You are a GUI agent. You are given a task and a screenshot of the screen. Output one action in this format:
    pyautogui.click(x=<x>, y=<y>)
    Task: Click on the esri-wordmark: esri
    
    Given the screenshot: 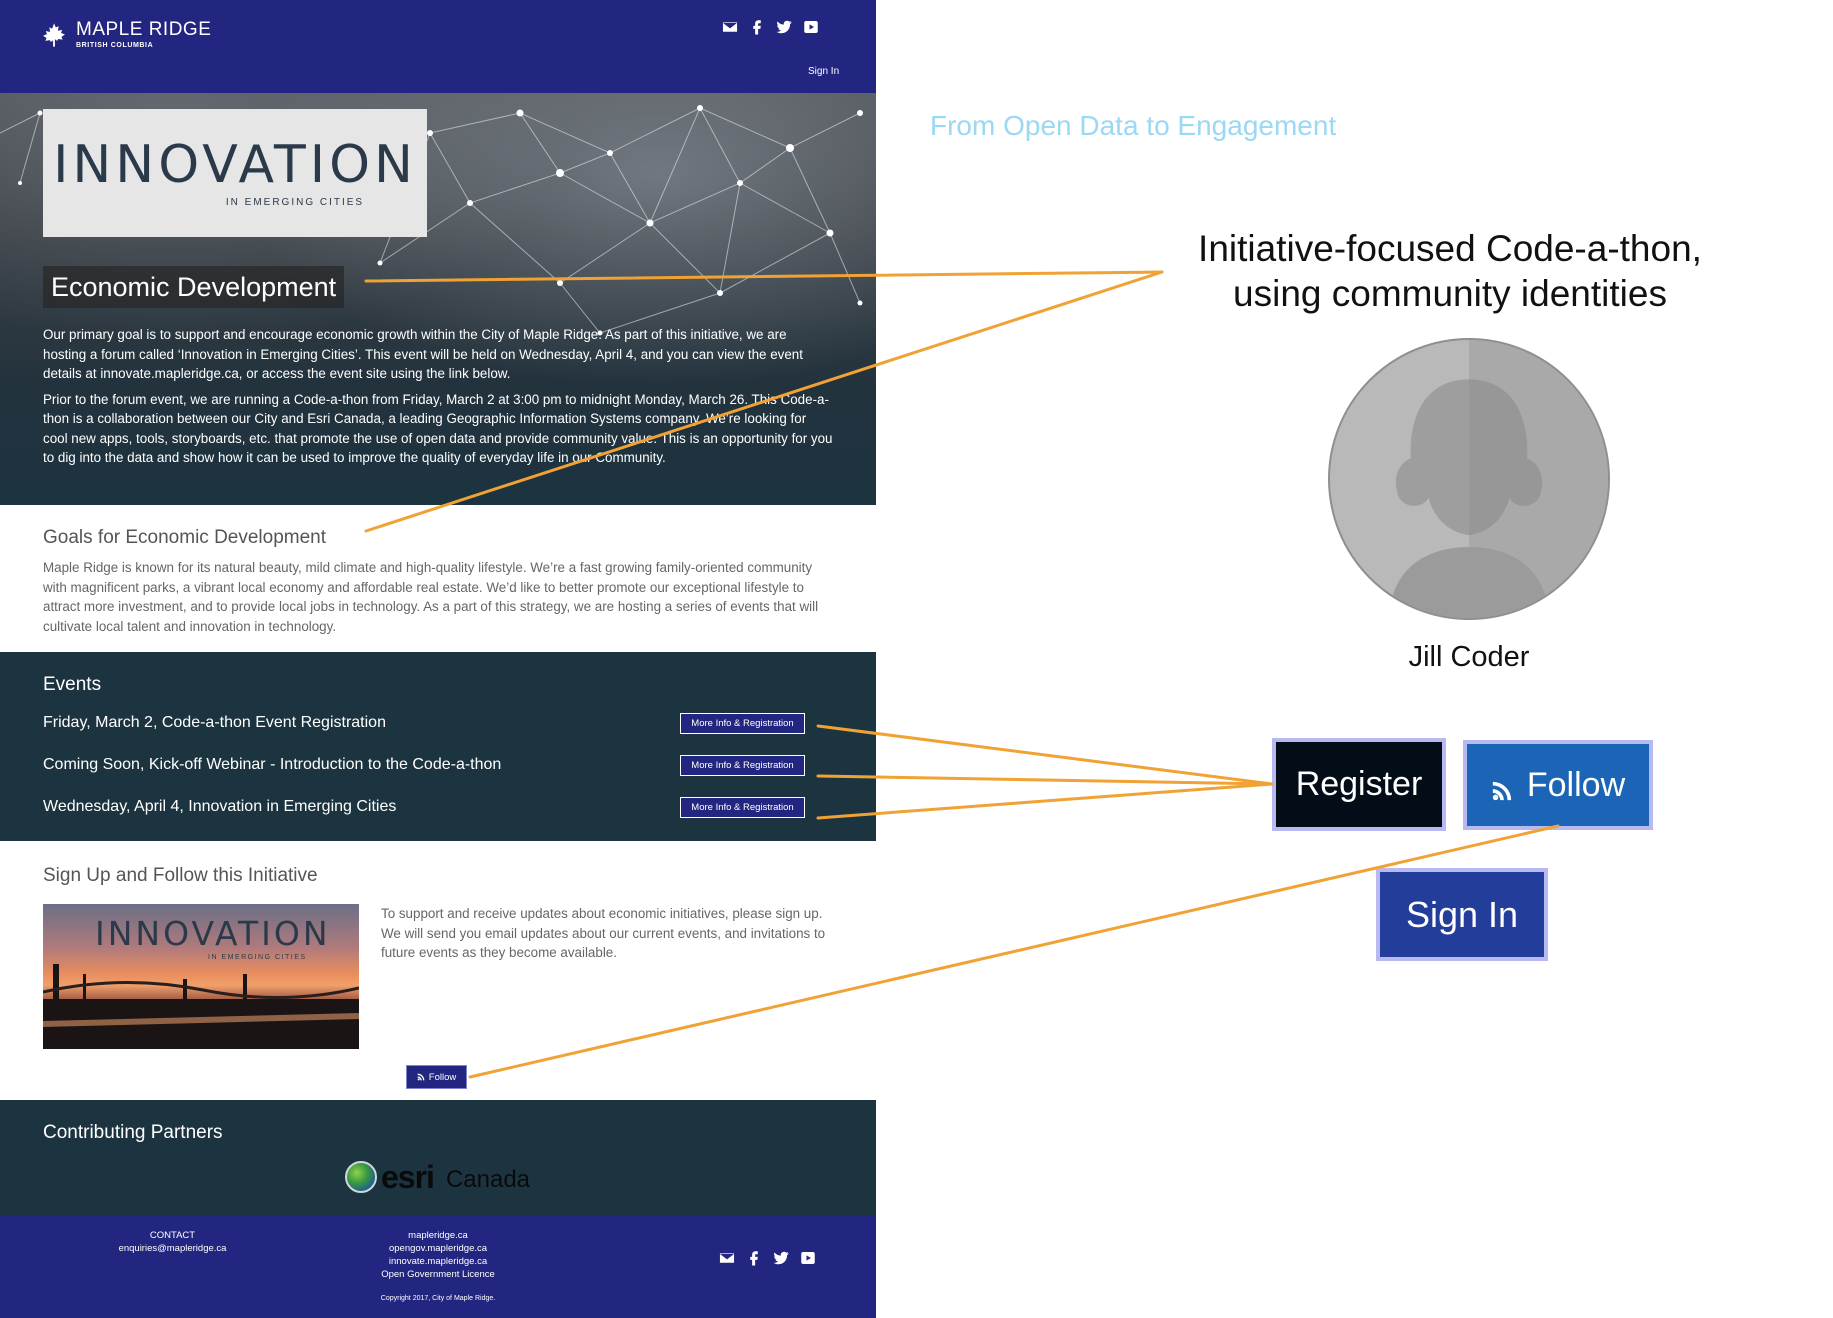 What is the action you would take?
    pyautogui.click(x=408, y=1177)
    